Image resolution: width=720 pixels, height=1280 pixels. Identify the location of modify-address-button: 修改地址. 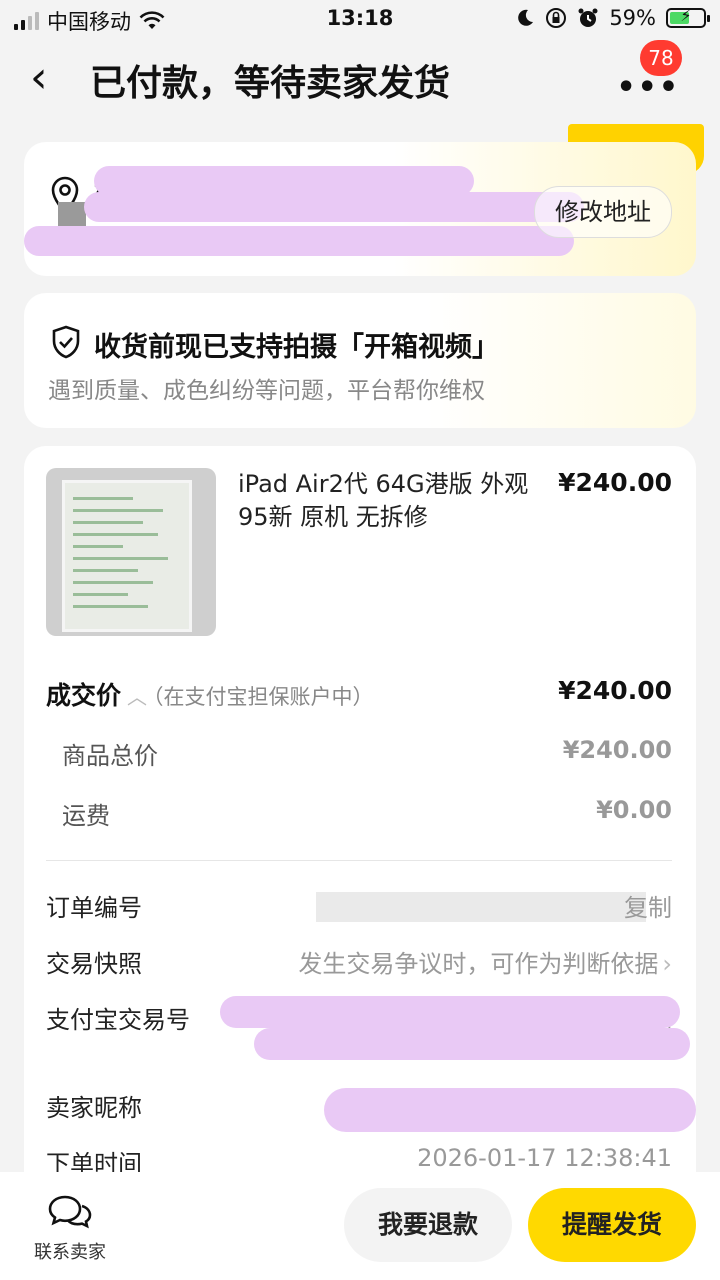
(603, 212).